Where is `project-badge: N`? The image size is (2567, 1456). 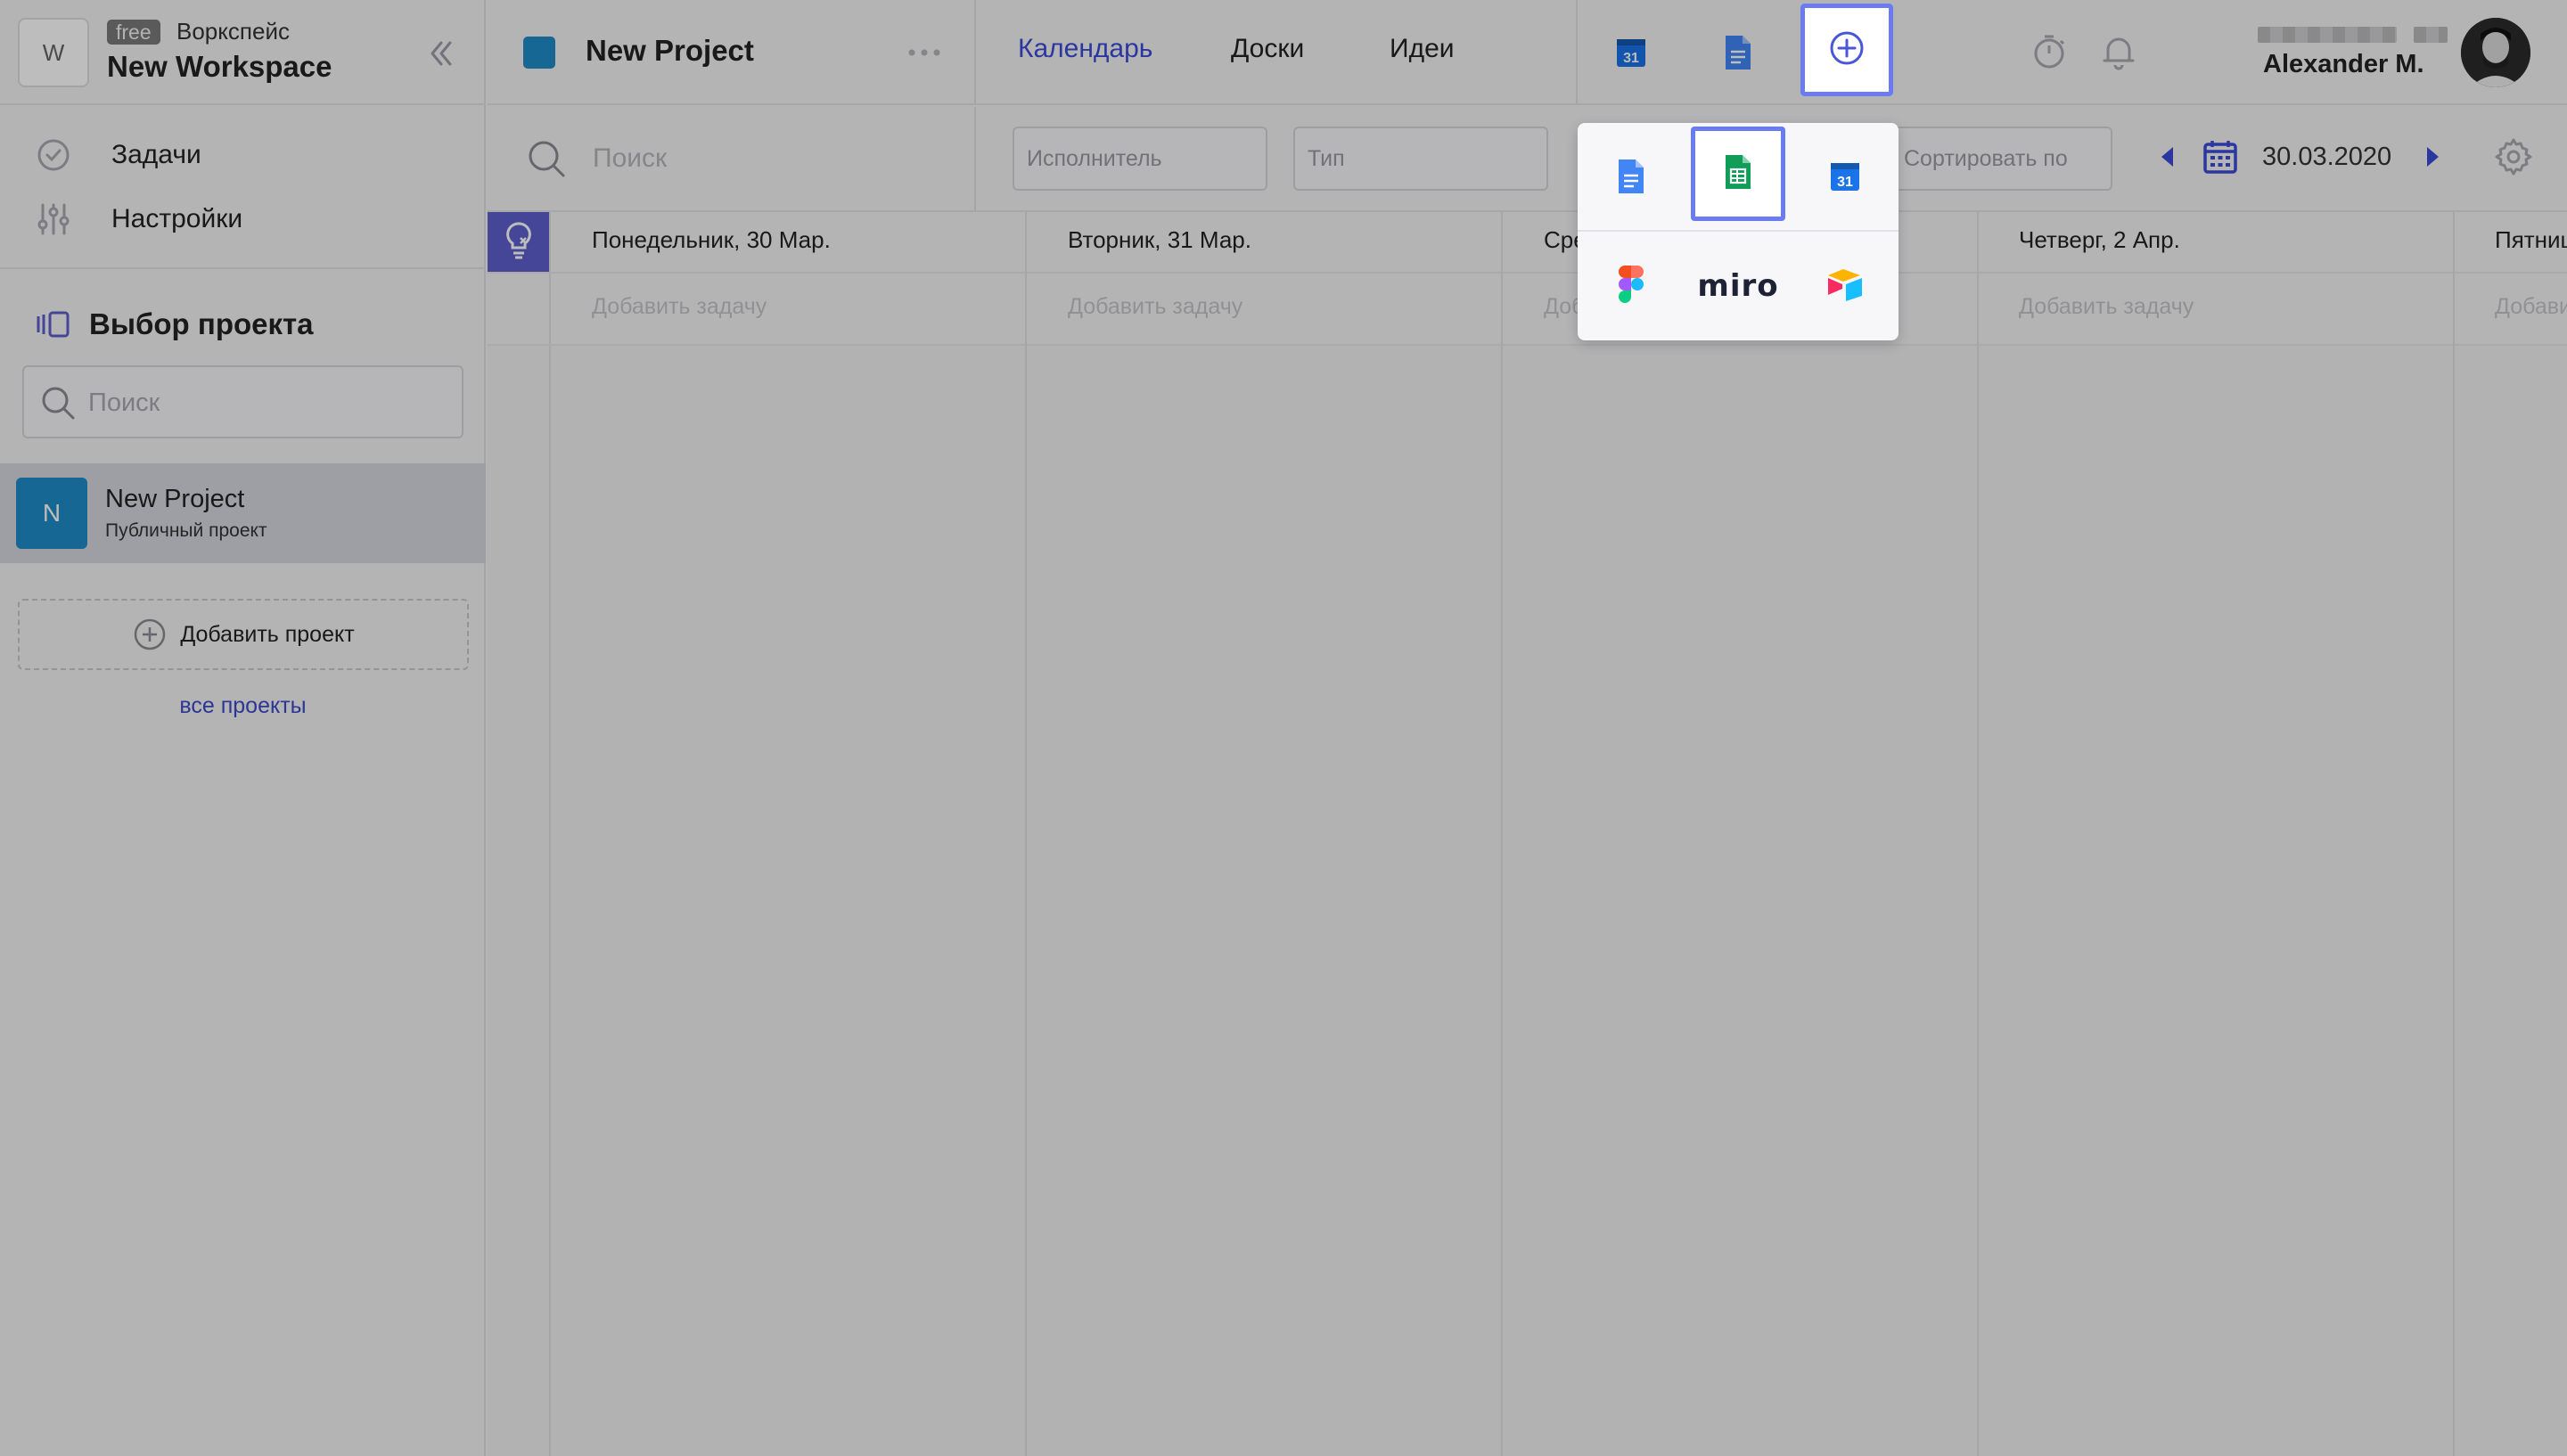 project-badge: N is located at coordinates (52, 513).